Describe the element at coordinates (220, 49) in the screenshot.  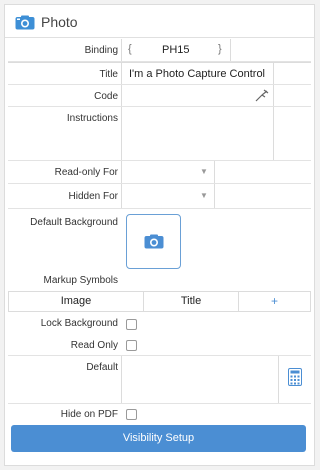
I see `binding-brace-close: }` at that location.